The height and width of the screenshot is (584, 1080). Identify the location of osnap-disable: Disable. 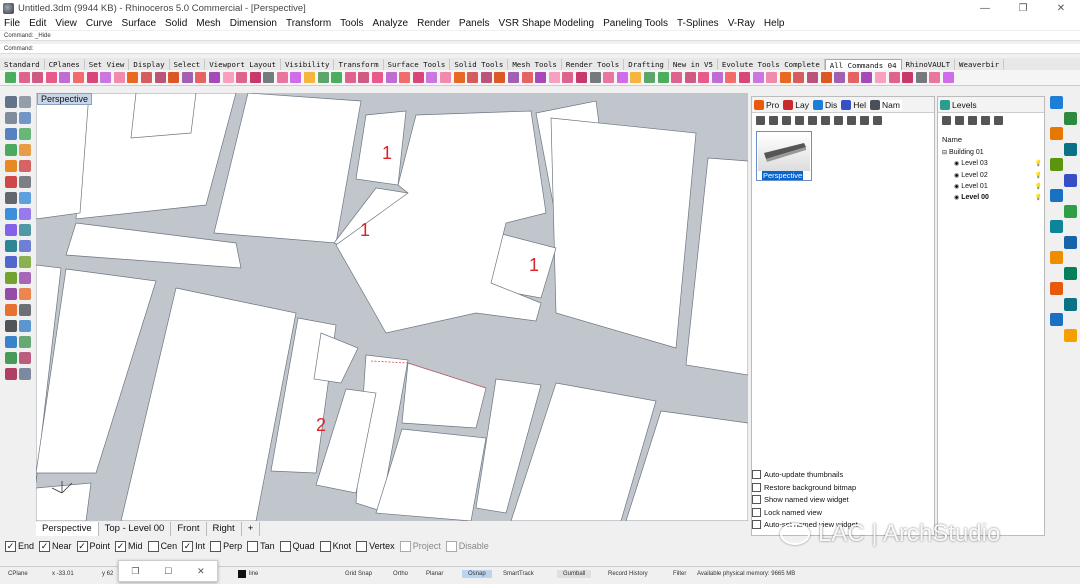
(467, 546).